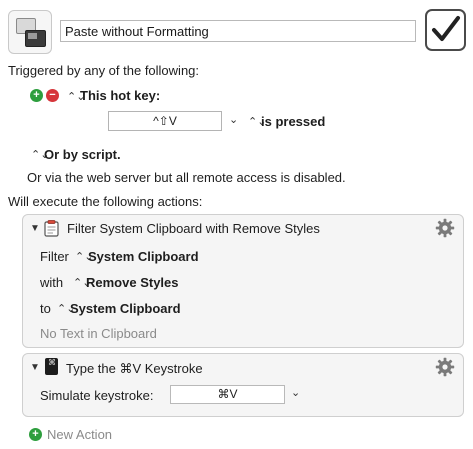 The image size is (473, 449). I want to click on filter-destination-select: System Clipboard, so click(125, 308).